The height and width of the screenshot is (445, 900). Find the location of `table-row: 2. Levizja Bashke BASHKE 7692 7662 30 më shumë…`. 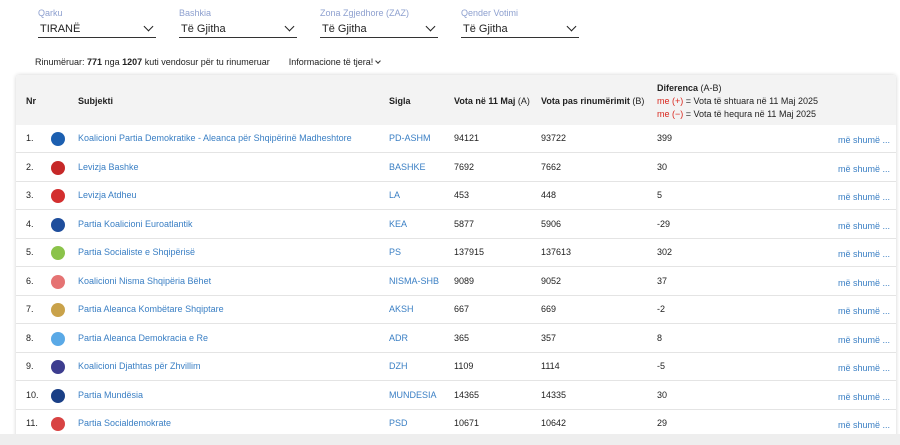

table-row: 2. Levizja Bashke BASHKE 7692 7662 30 më shumë… is located at coordinates (456, 168).